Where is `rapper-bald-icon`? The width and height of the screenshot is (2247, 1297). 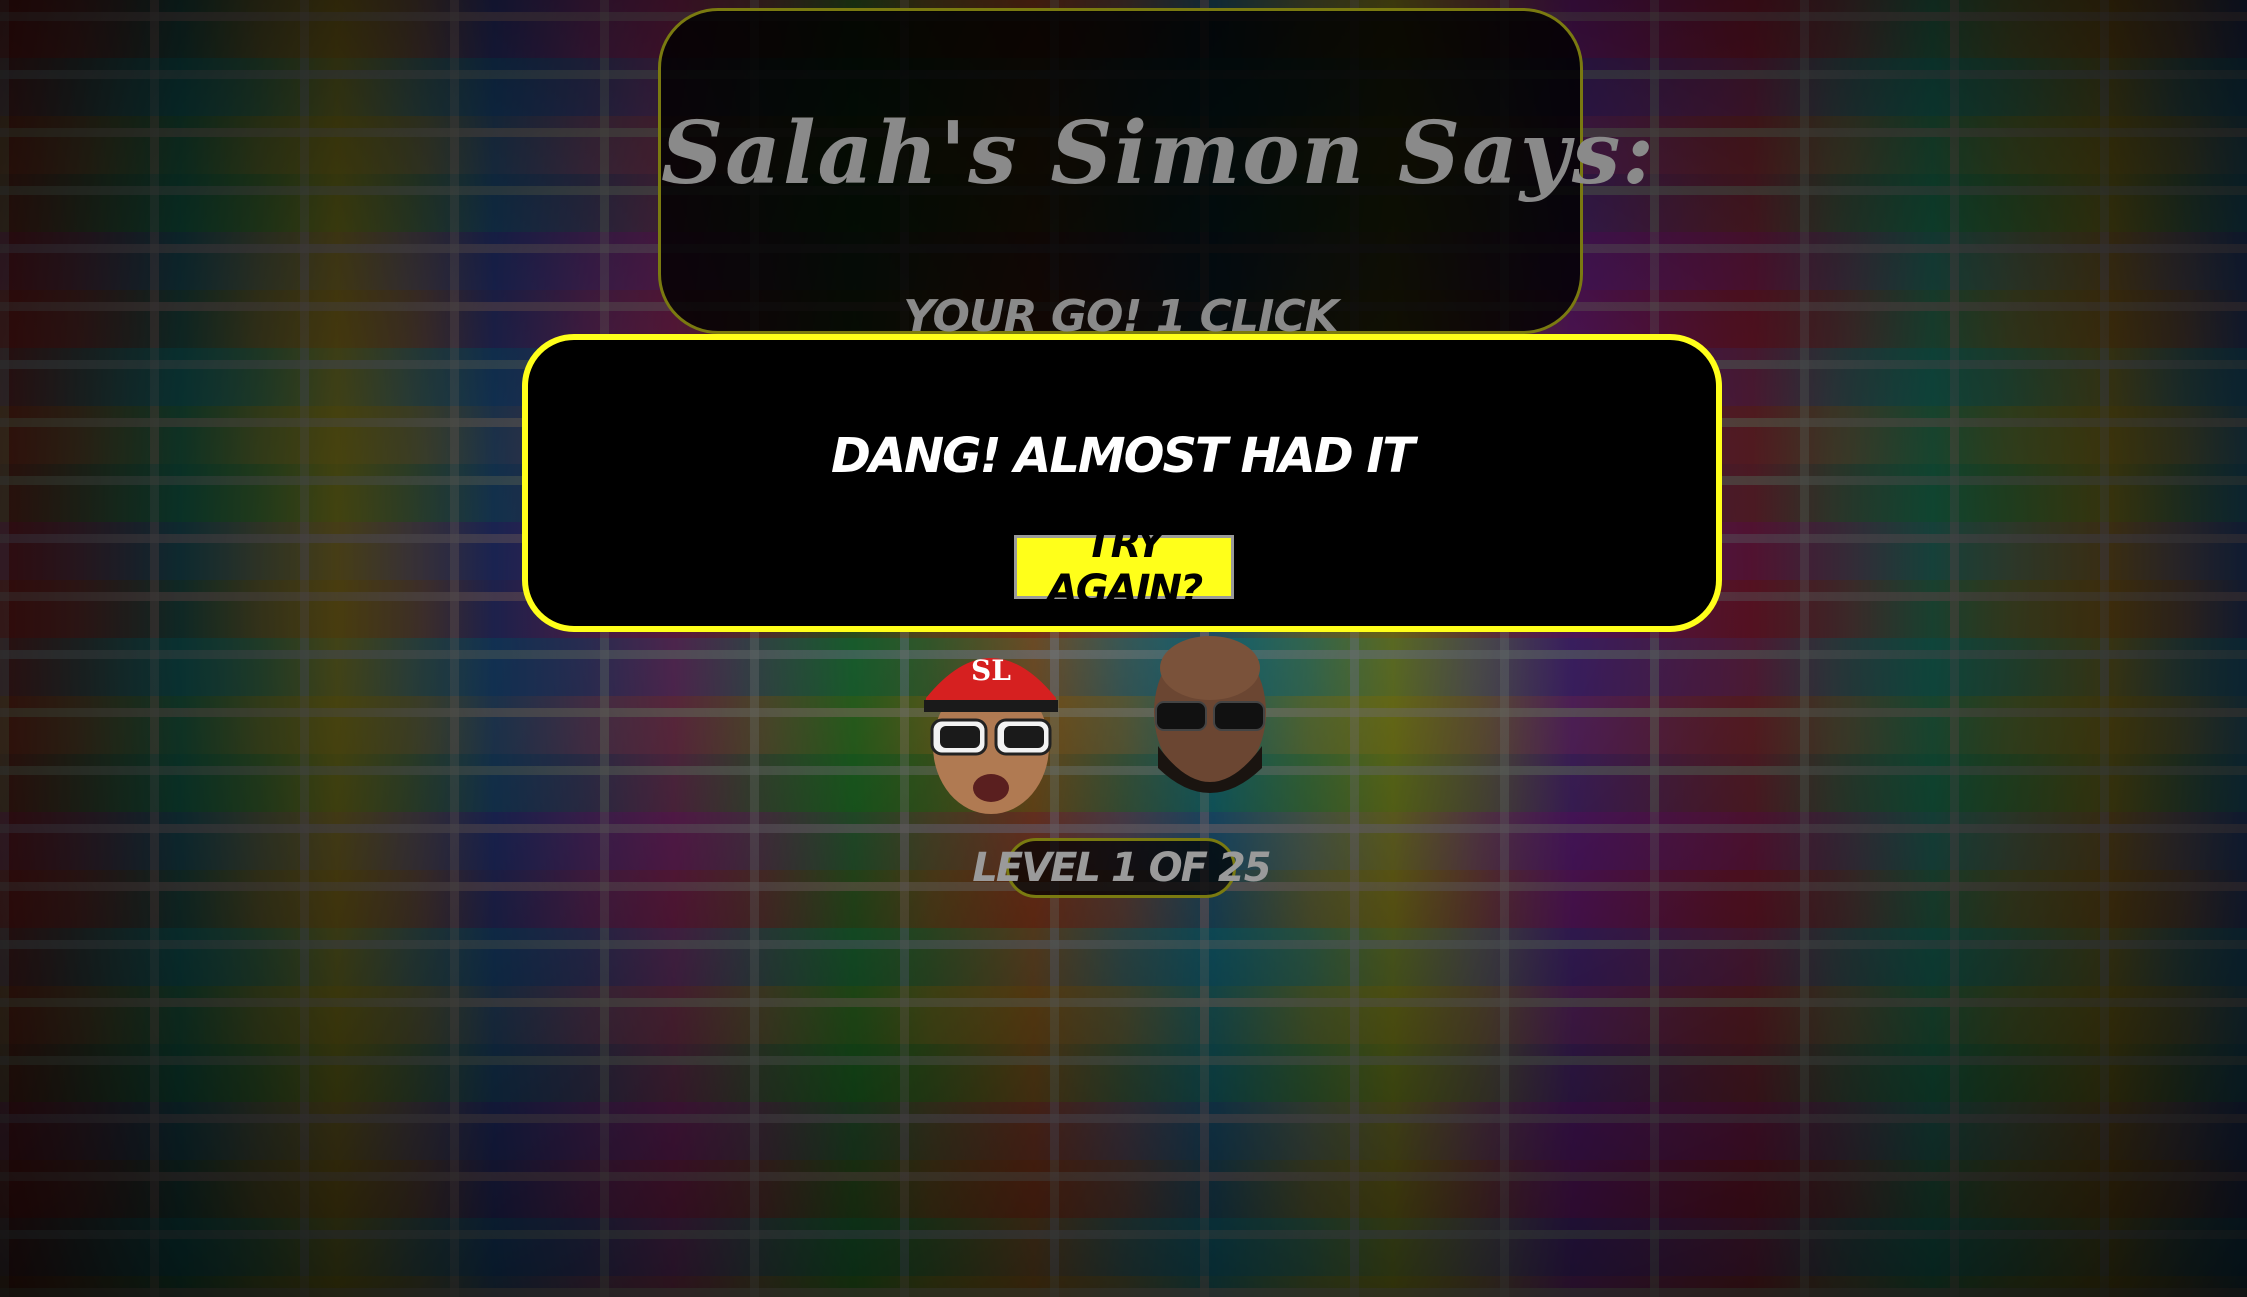 rapper-bald-icon is located at coordinates (1210, 714).